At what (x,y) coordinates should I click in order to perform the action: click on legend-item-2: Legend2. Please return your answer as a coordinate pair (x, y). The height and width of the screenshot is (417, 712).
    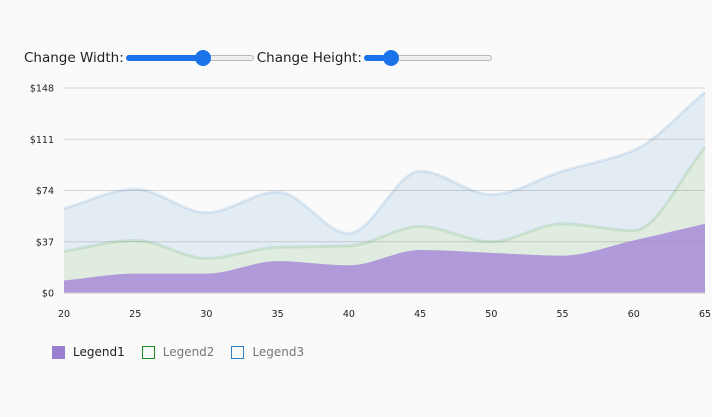
    Looking at the image, I should click on (178, 352).